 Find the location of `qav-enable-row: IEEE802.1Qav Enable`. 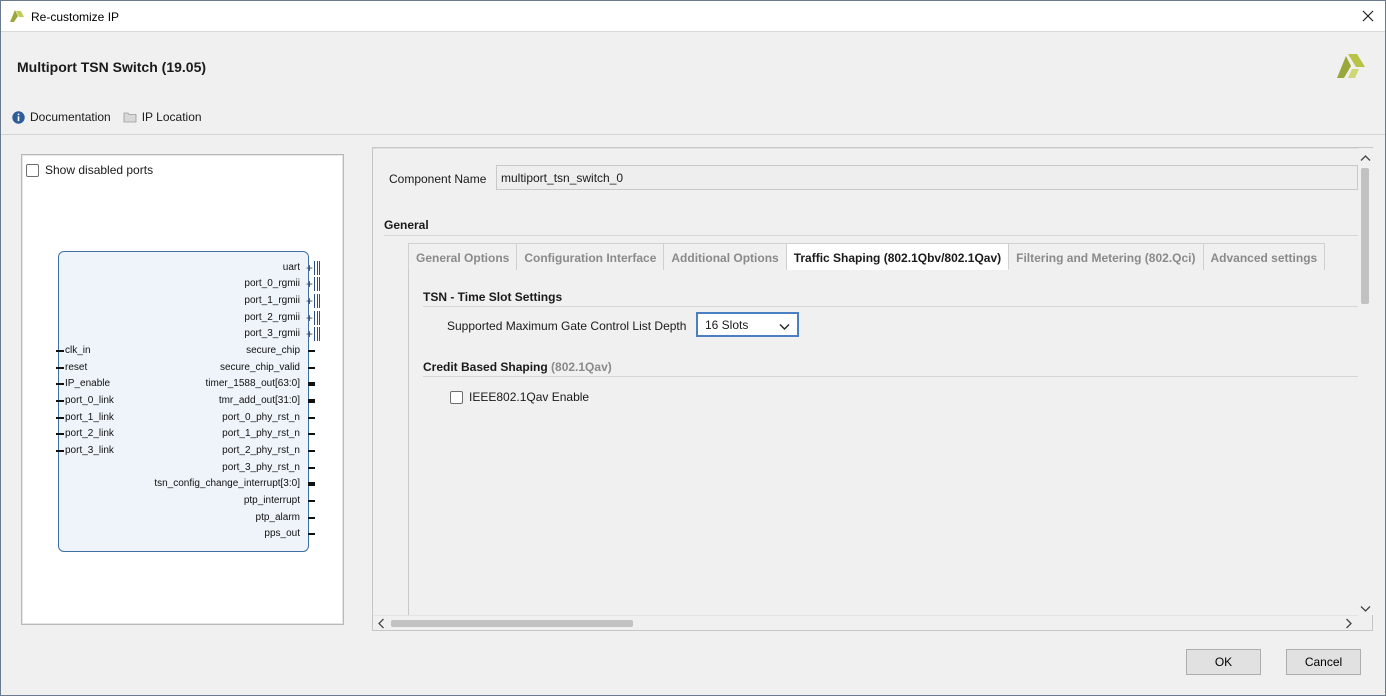

qav-enable-row: IEEE802.1Qav Enable is located at coordinates (519, 397).